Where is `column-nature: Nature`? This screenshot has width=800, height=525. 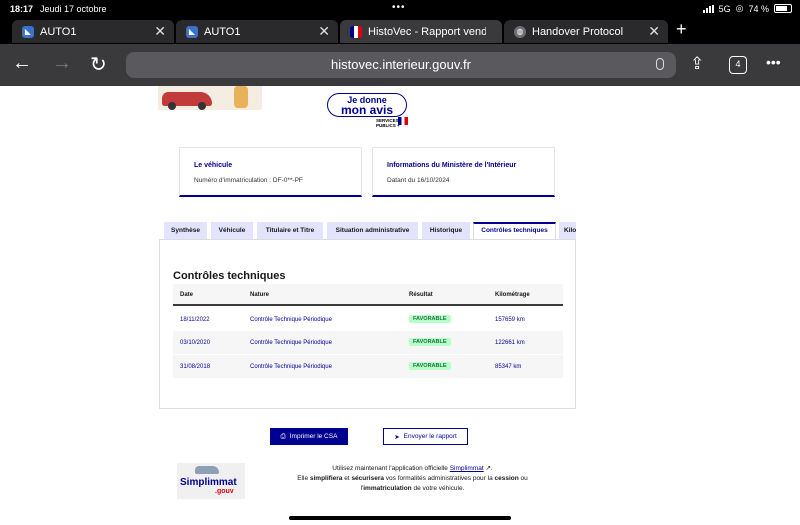
column-nature: Nature is located at coordinates (260, 295).